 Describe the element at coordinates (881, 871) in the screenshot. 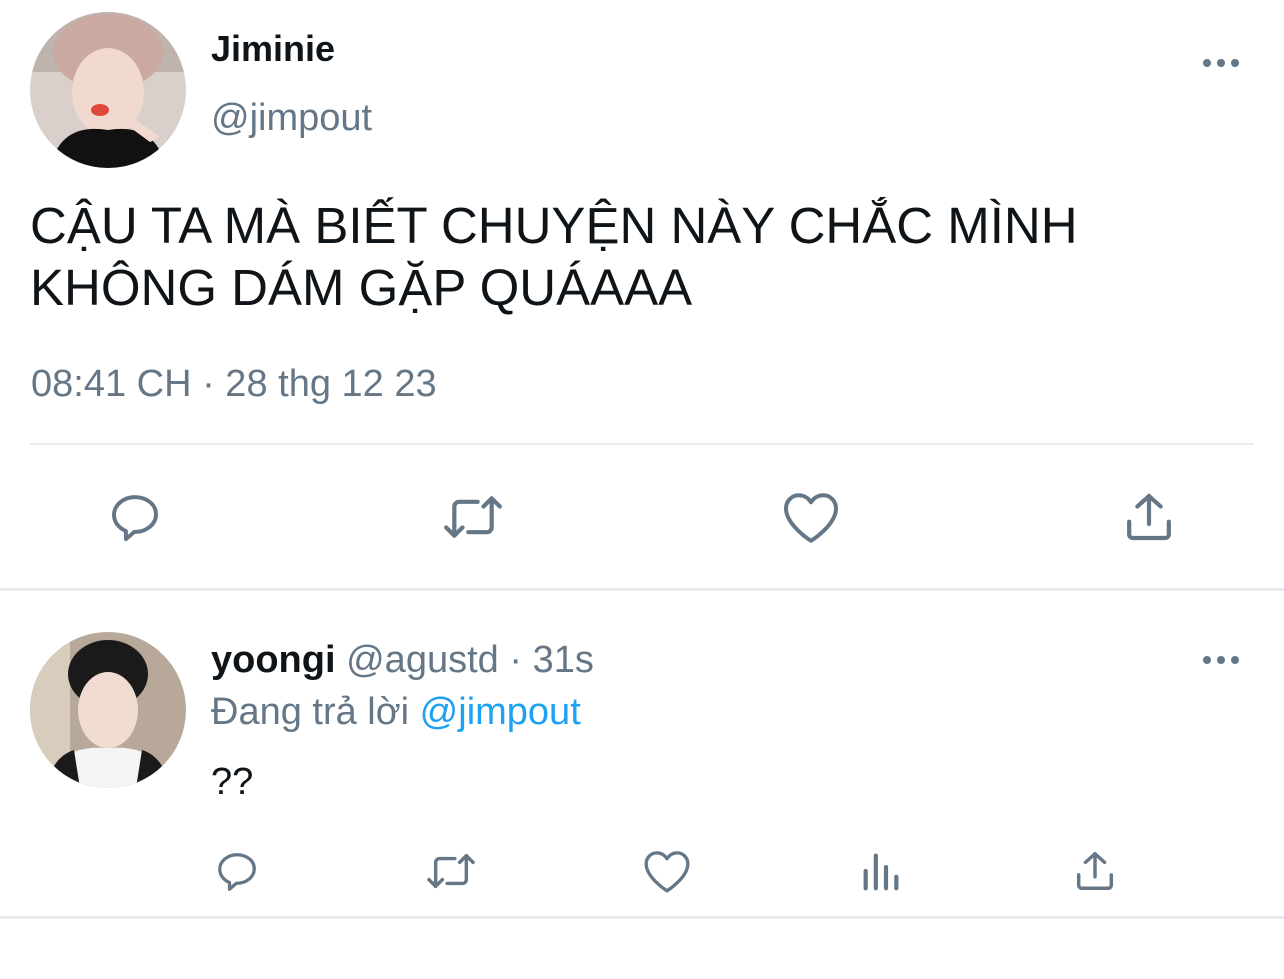

I see `reply-analytics-icon` at that location.